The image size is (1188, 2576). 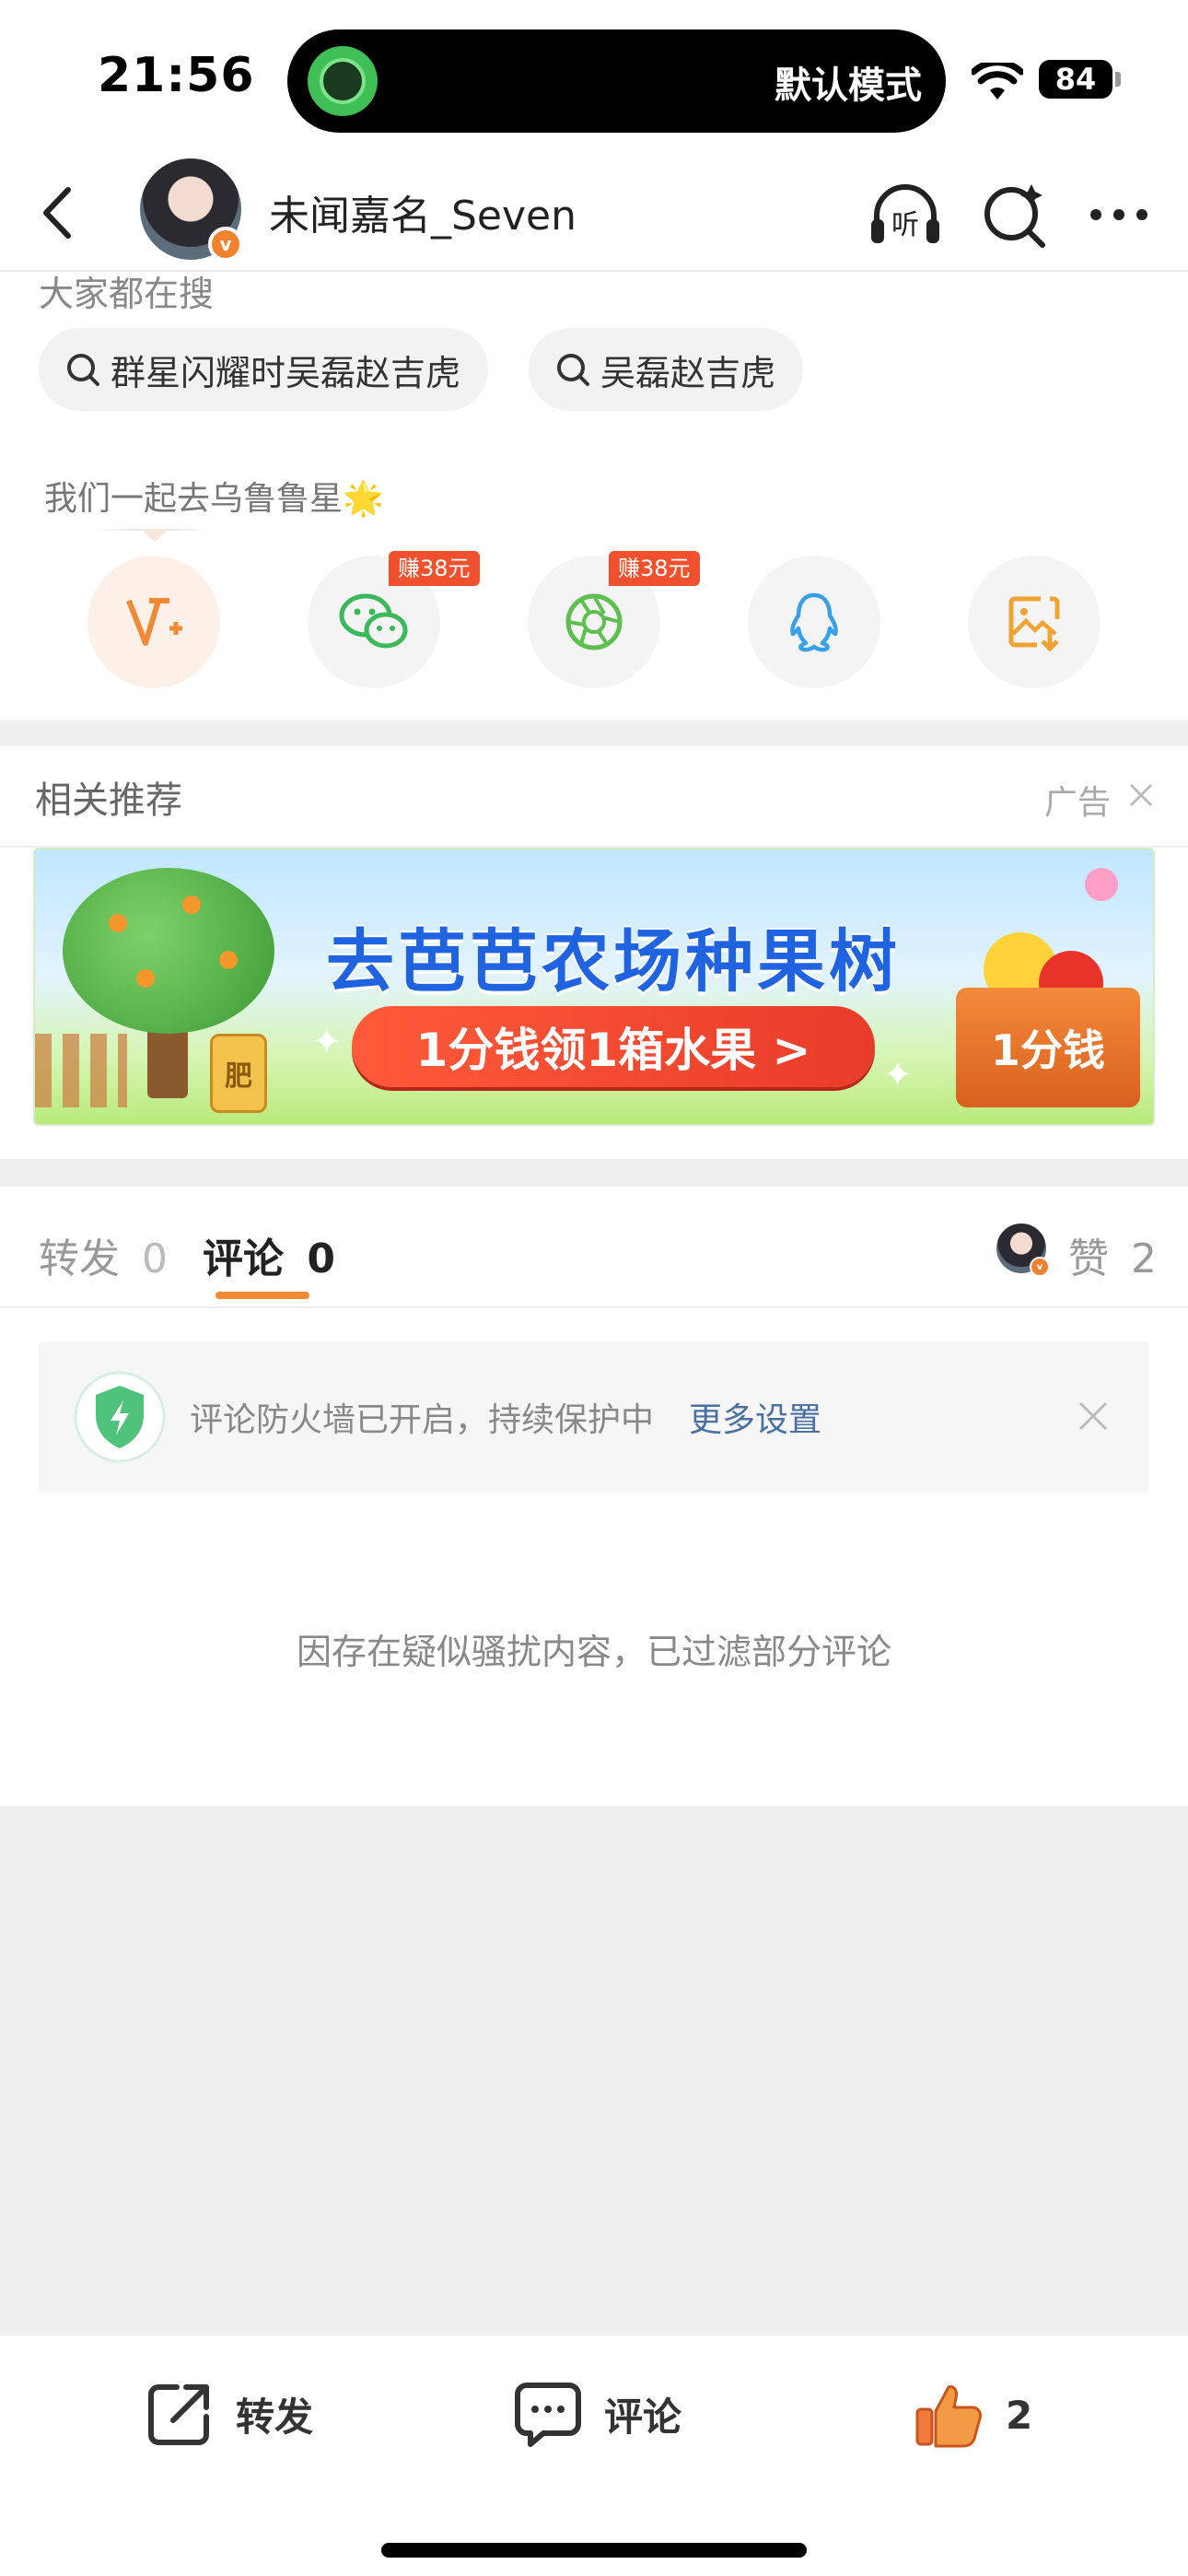 What do you see at coordinates (154, 535) in the screenshot?
I see `share-tip-caret` at bounding box center [154, 535].